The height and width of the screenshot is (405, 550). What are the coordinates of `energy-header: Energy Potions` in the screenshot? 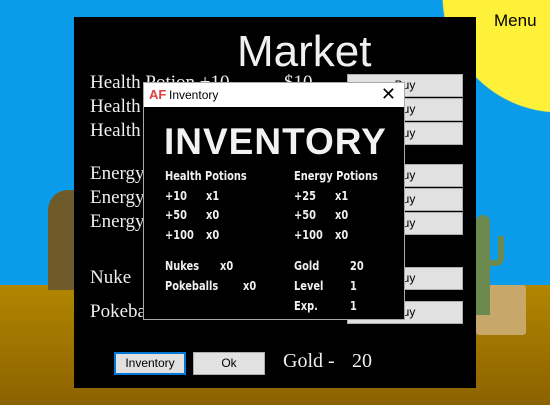 It's located at (336, 176).